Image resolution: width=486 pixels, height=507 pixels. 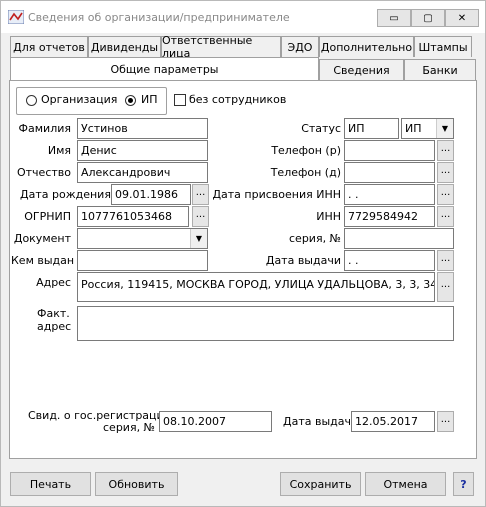 What do you see at coordinates (42, 238) in the screenshot?
I see `document-label: Документ` at bounding box center [42, 238].